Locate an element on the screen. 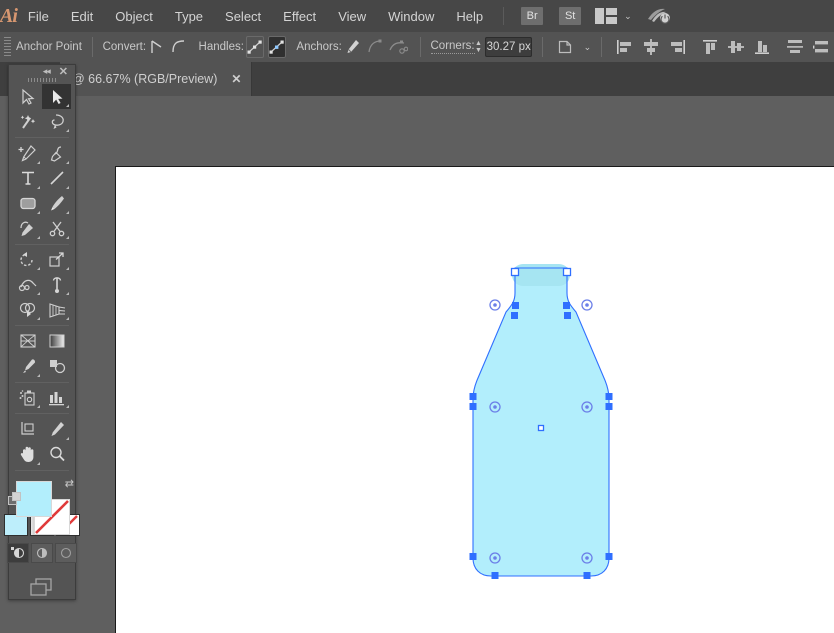  remove-selected-anchors-icon is located at coordinates (353, 47).